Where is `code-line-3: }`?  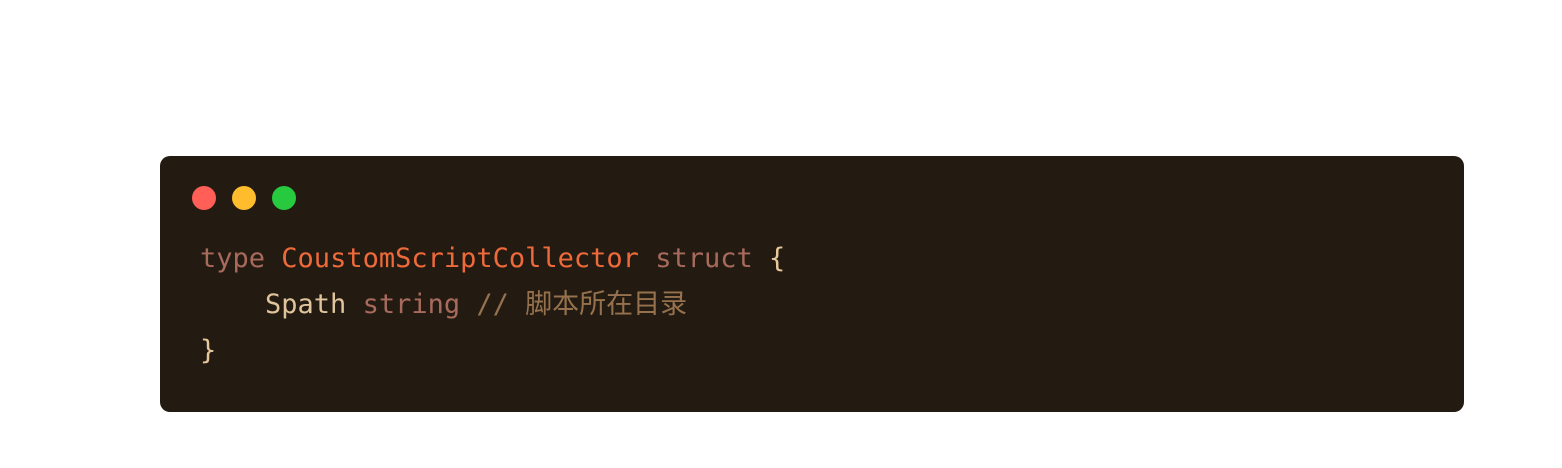 code-line-3: } is located at coordinates (492, 351).